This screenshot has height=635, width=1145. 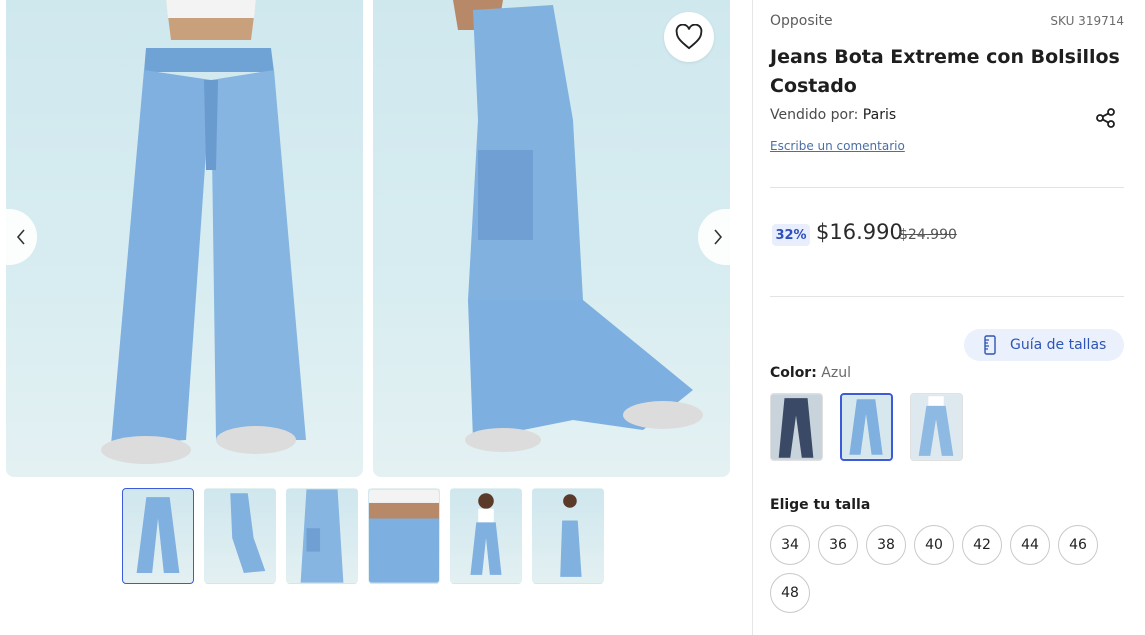 I want to click on swatch-light-denim, so click(x=866, y=427).